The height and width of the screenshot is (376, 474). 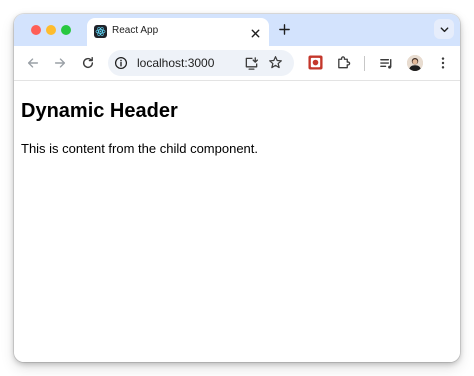 What do you see at coordinates (100, 31) in the screenshot?
I see `react-logo-icon` at bounding box center [100, 31].